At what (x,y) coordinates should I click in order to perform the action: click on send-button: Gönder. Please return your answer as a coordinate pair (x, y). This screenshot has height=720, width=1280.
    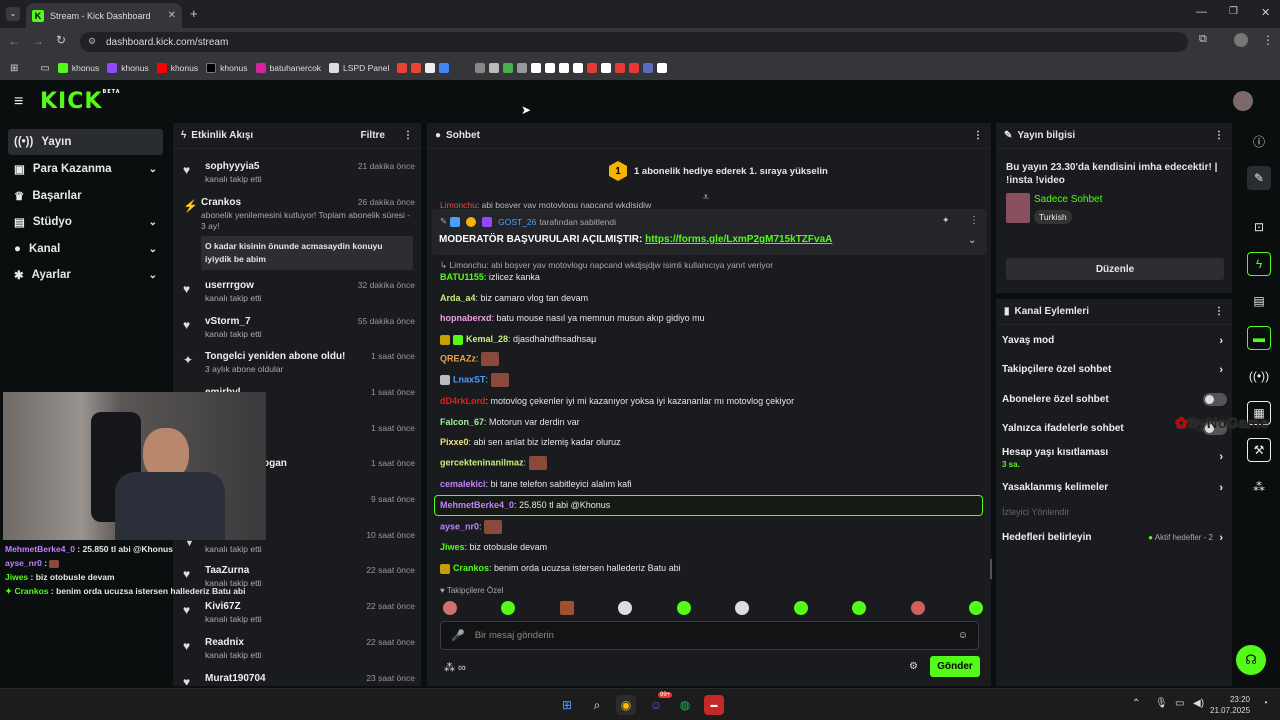
    Looking at the image, I should click on (955, 666).